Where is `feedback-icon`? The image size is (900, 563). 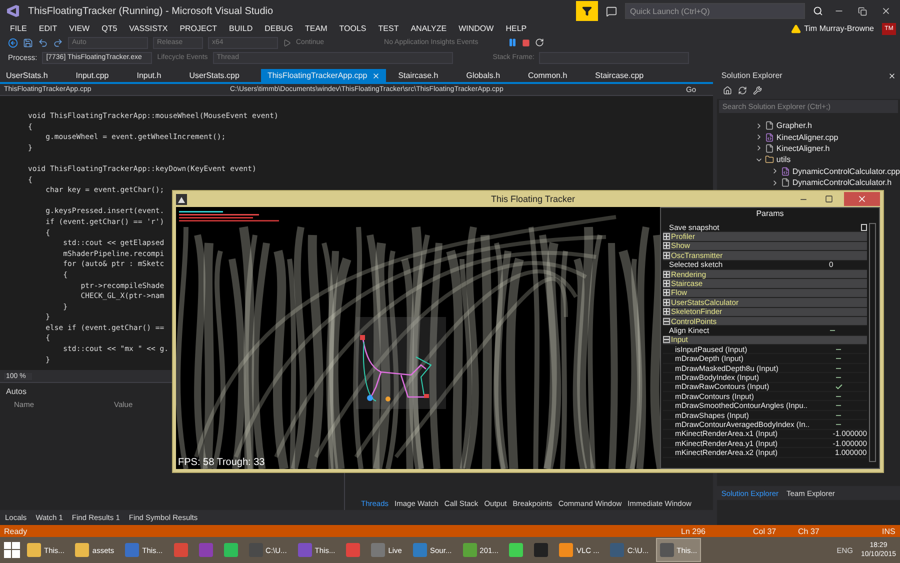
feedback-icon is located at coordinates (611, 11).